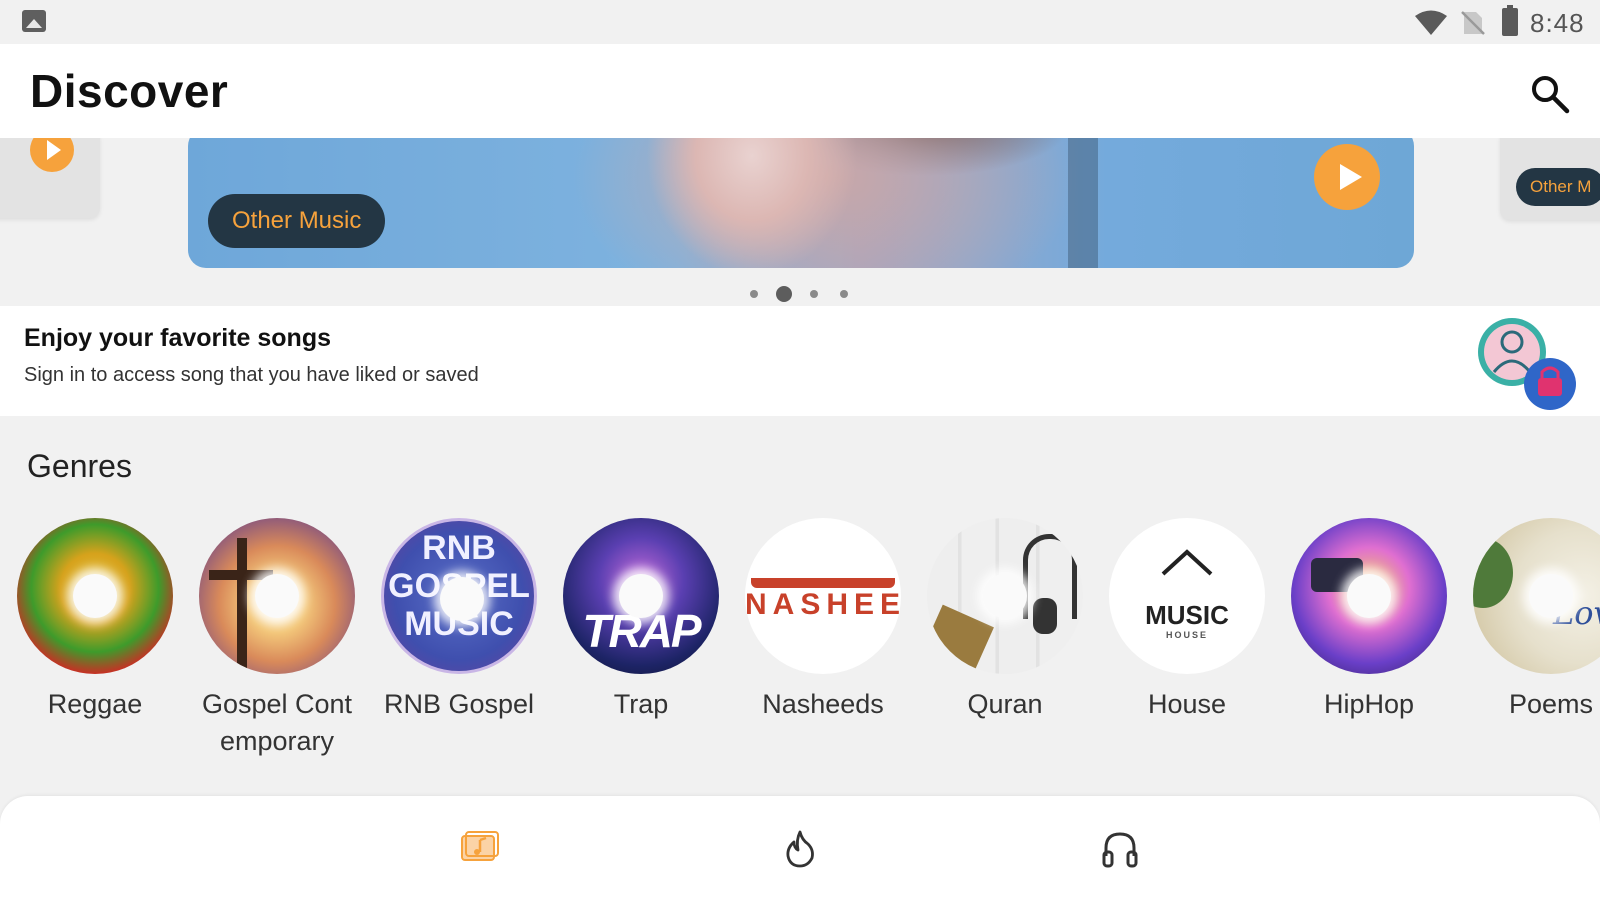 The image size is (1600, 900). I want to click on genre-label: Trap, so click(641, 704).